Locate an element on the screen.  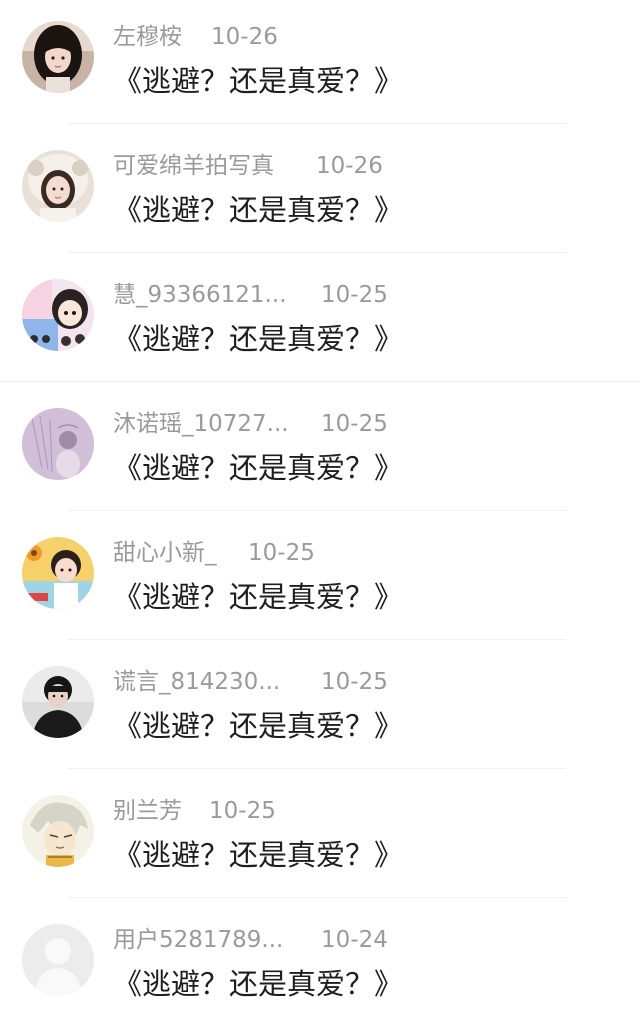
comment-meta: 左穆桉 10-26 is located at coordinates (195, 37).